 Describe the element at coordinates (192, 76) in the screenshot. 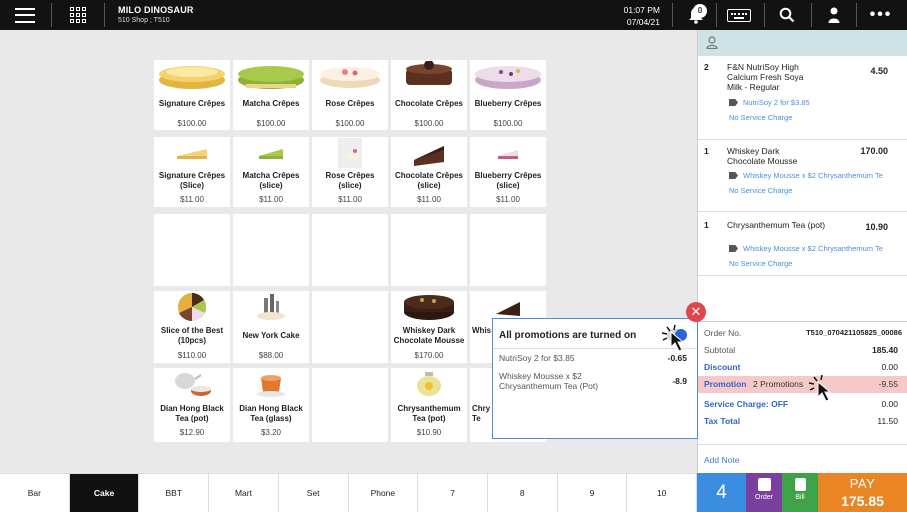

I see `crepe-cake-image` at that location.